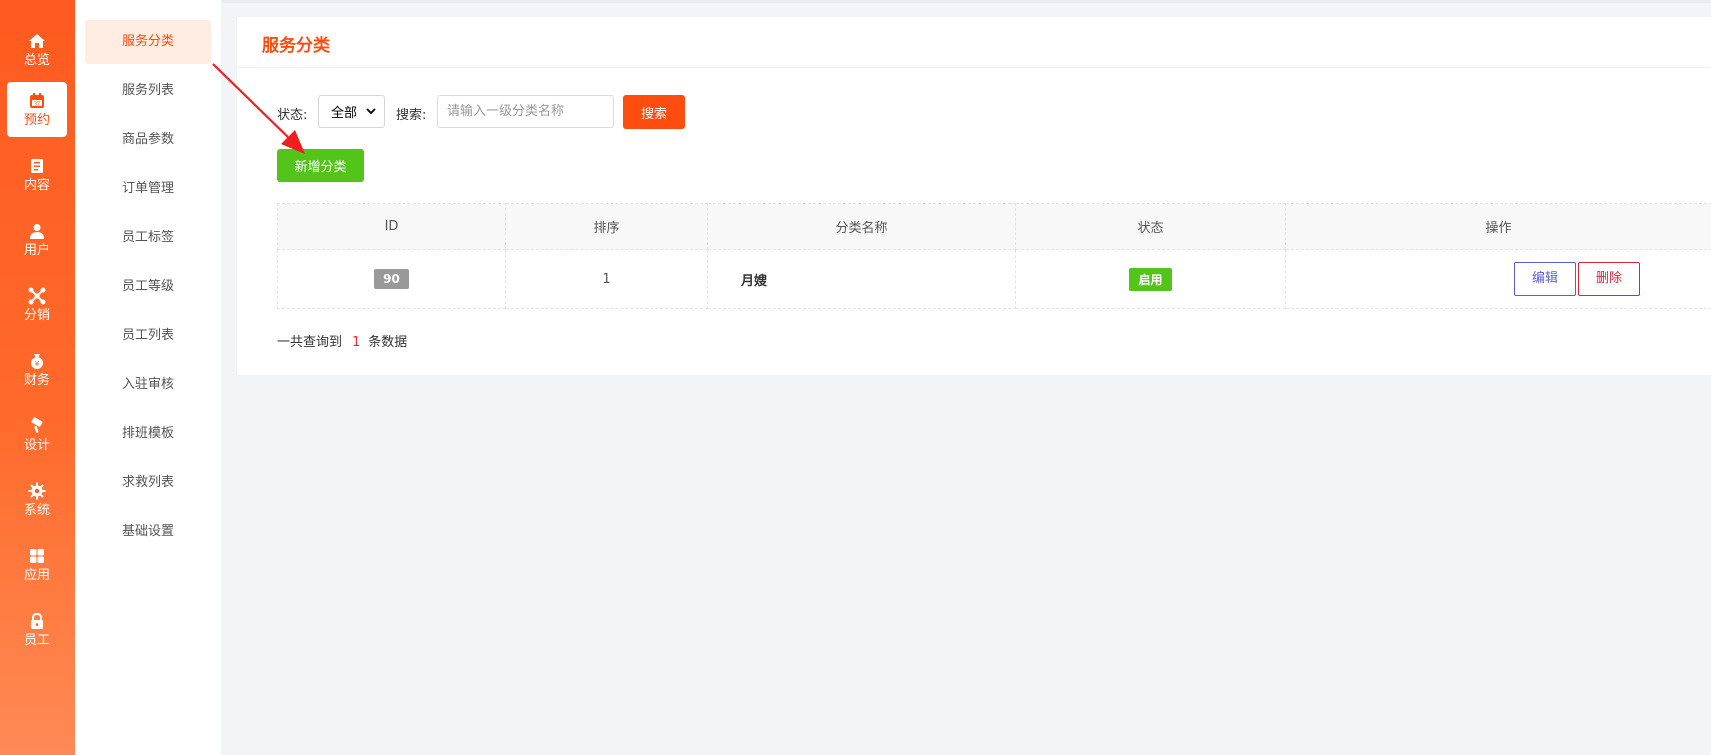 Image resolution: width=1711 pixels, height=755 pixels. I want to click on nav-item-apps: 应用, so click(37, 564).